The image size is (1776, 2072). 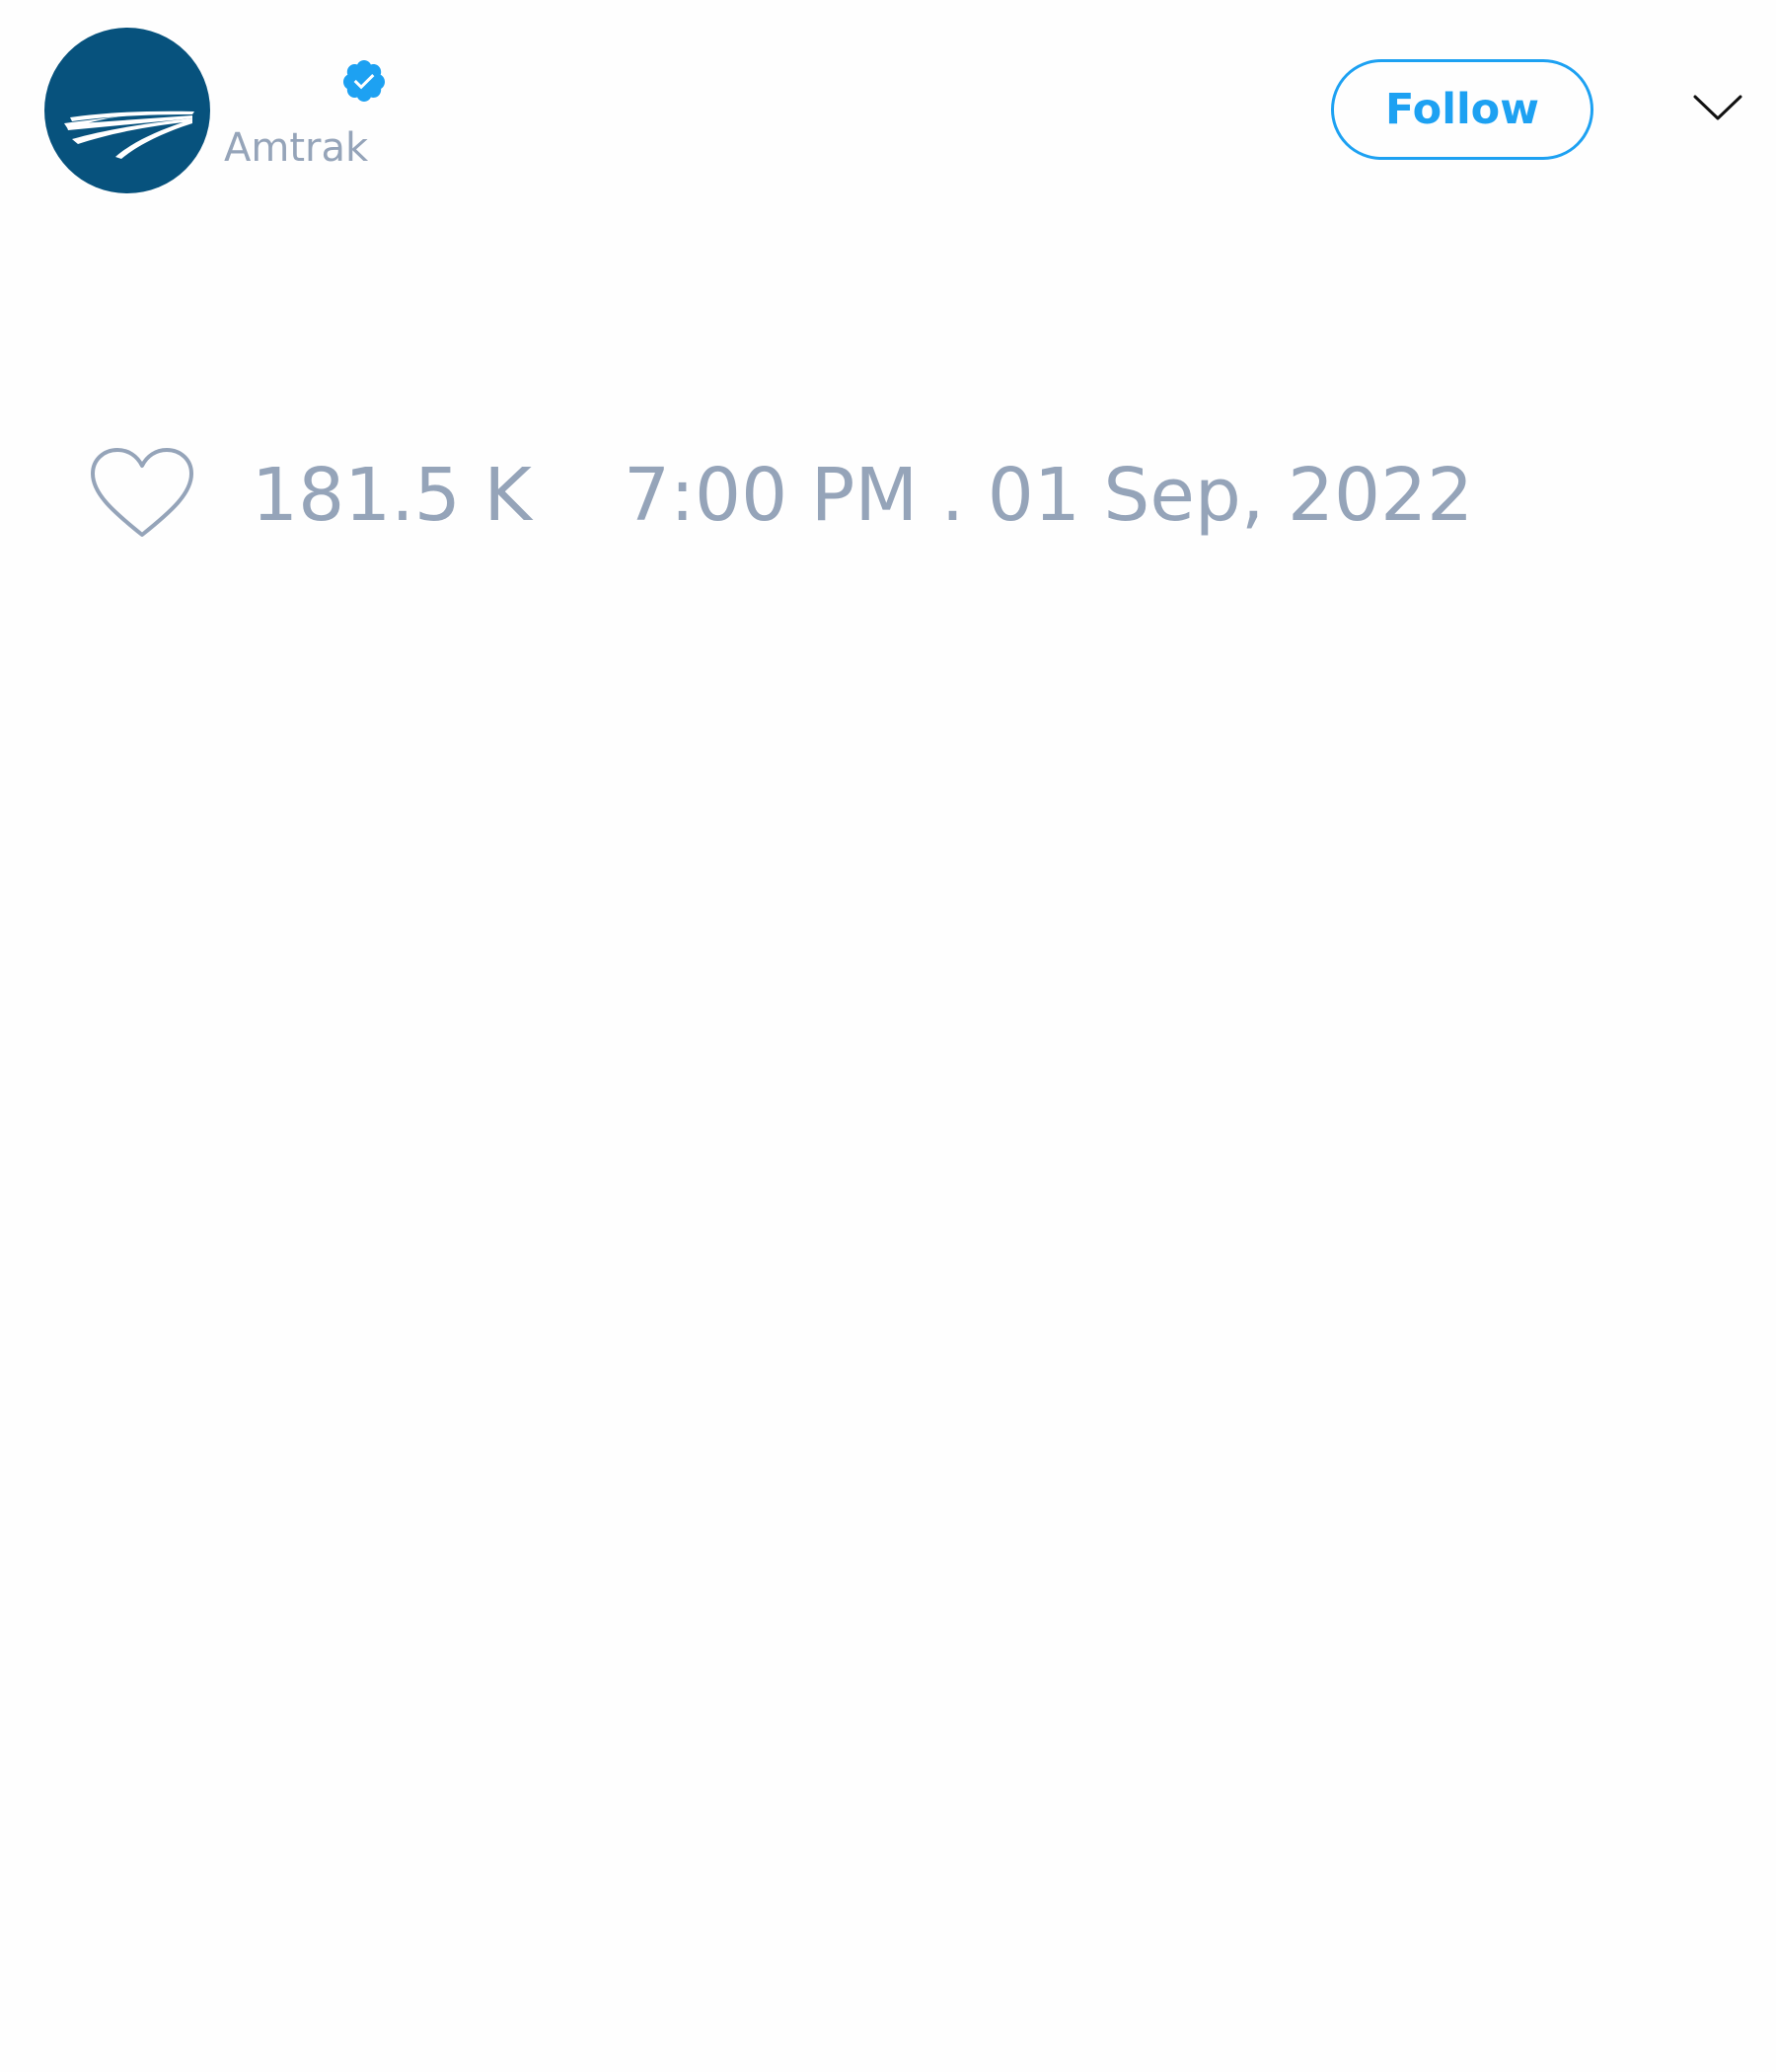 I want to click on verified-badge-icon, so click(x=364, y=81).